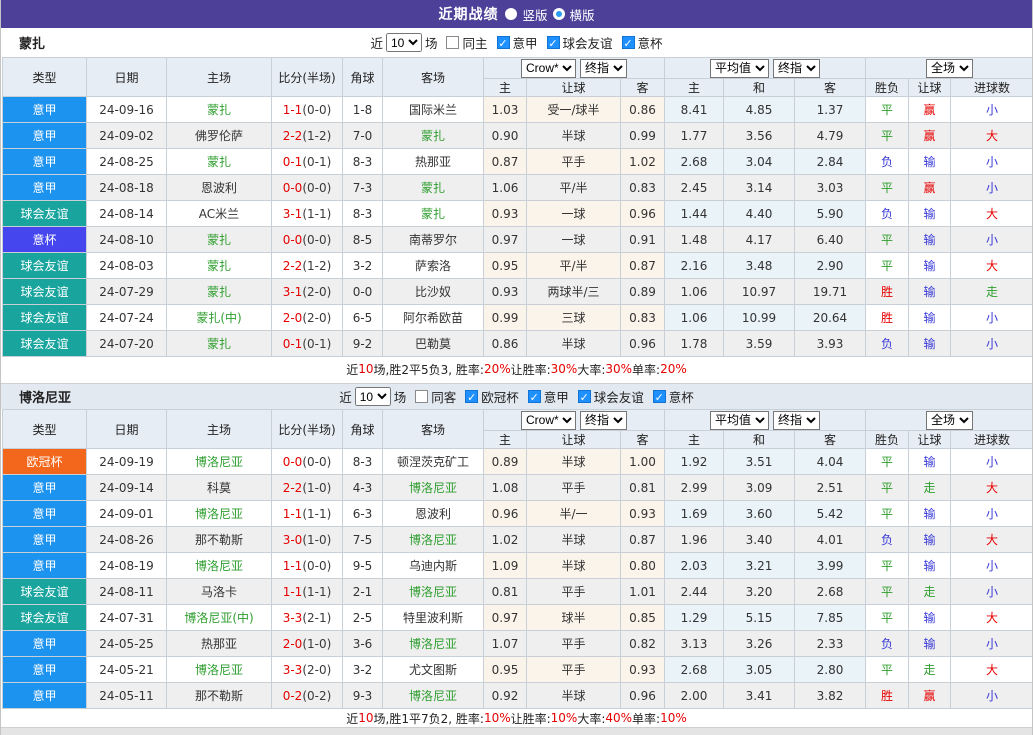 The image size is (1033, 735). What do you see at coordinates (345, 397) in the screenshot?
I see `filter-prefix-label: 近` at bounding box center [345, 397].